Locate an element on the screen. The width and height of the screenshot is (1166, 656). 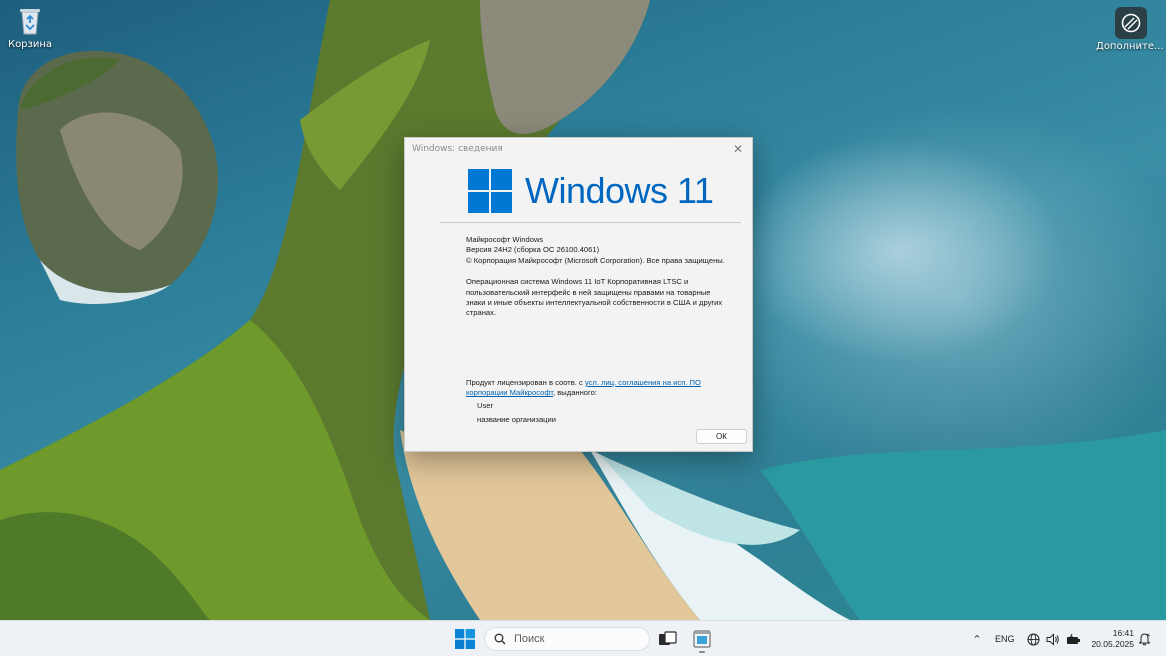
clock: 16:41 20.05.2025 is located at coordinates (1111, 638).